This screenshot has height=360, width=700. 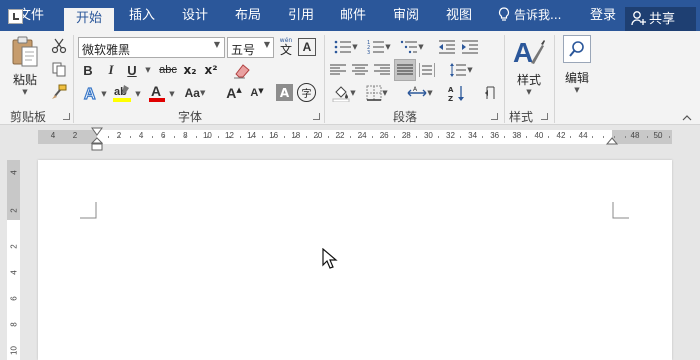 I want to click on collapse-ribbon-button, so click(x=687, y=118).